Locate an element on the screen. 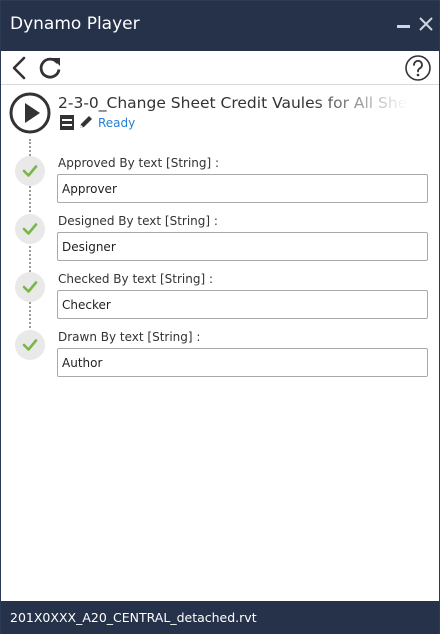 This screenshot has height=634, width=440. input-approved-by: Approved By text [String] : is located at coordinates (220, 185).